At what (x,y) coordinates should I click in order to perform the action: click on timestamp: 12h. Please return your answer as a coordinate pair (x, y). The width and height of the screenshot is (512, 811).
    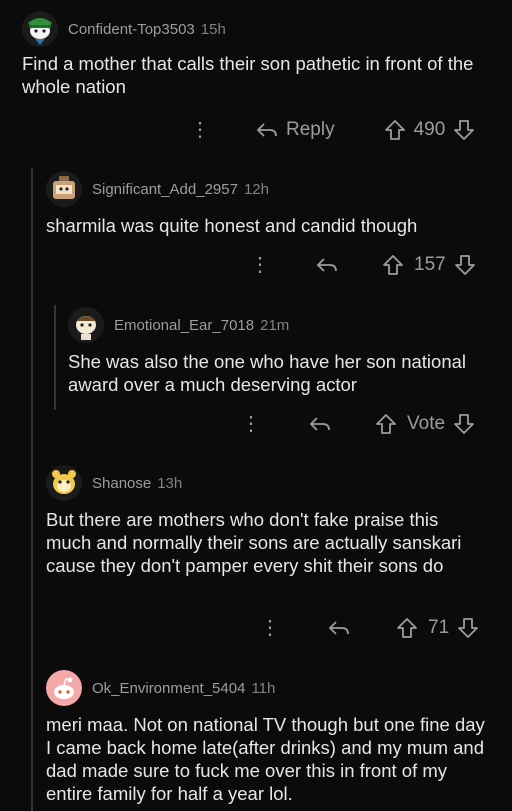
    Looking at the image, I should click on (256, 189).